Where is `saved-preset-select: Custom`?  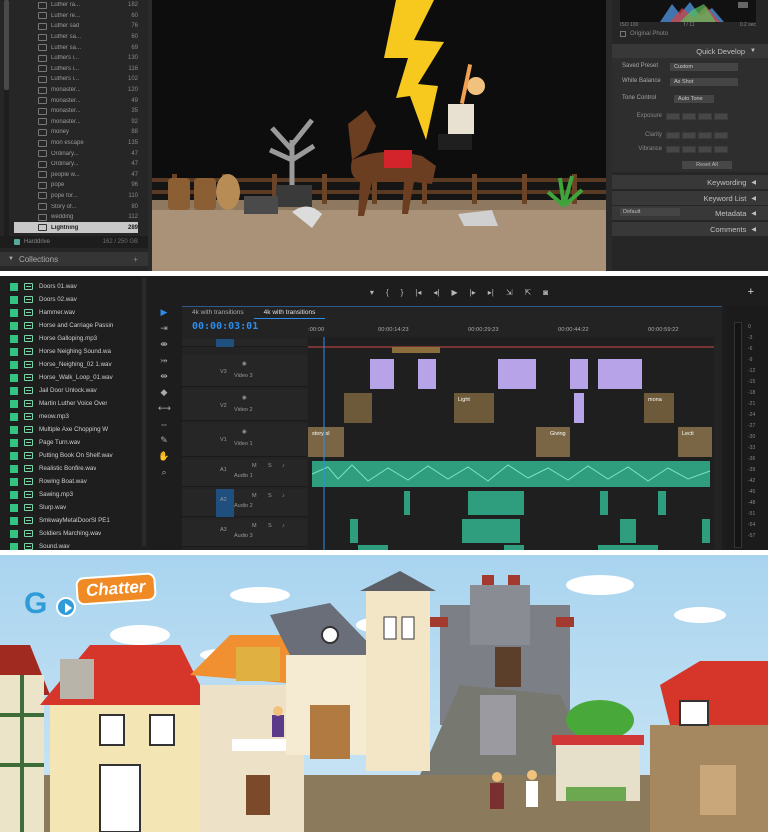
saved-preset-select: Custom is located at coordinates (704, 67).